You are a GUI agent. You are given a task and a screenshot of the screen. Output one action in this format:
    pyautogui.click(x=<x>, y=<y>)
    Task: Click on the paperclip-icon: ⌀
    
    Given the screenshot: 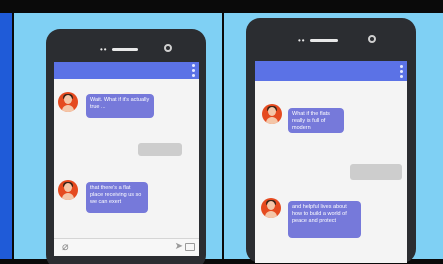 What is the action you would take?
    pyautogui.click(x=65, y=247)
    